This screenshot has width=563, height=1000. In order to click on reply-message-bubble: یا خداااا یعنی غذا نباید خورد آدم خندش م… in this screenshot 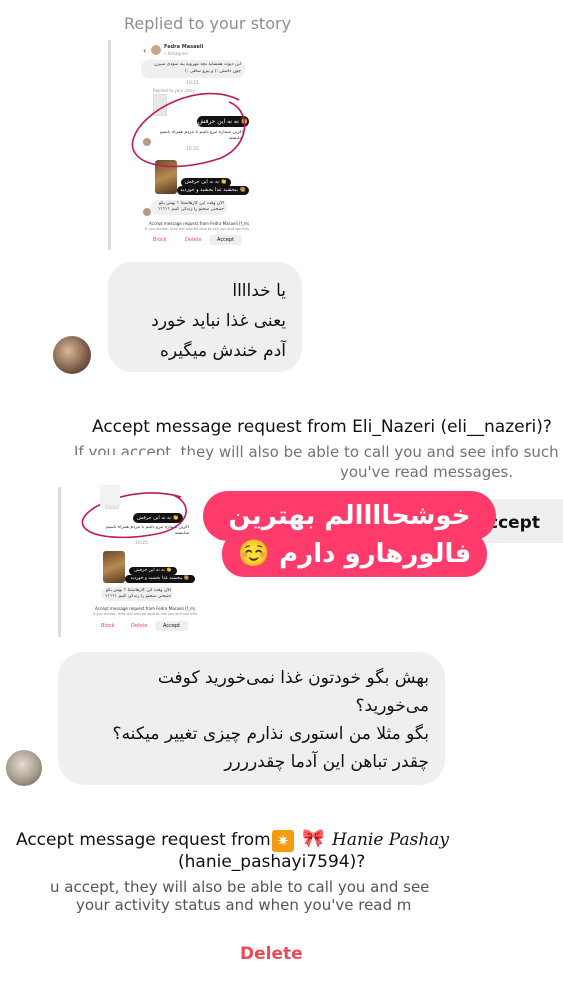, I will do `click(205, 317)`.